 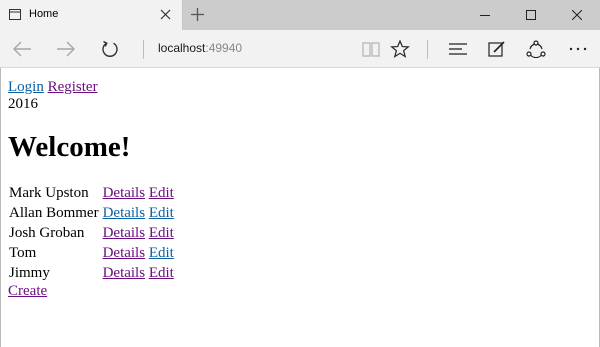 I want to click on reading-view-icon, so click(x=371, y=49).